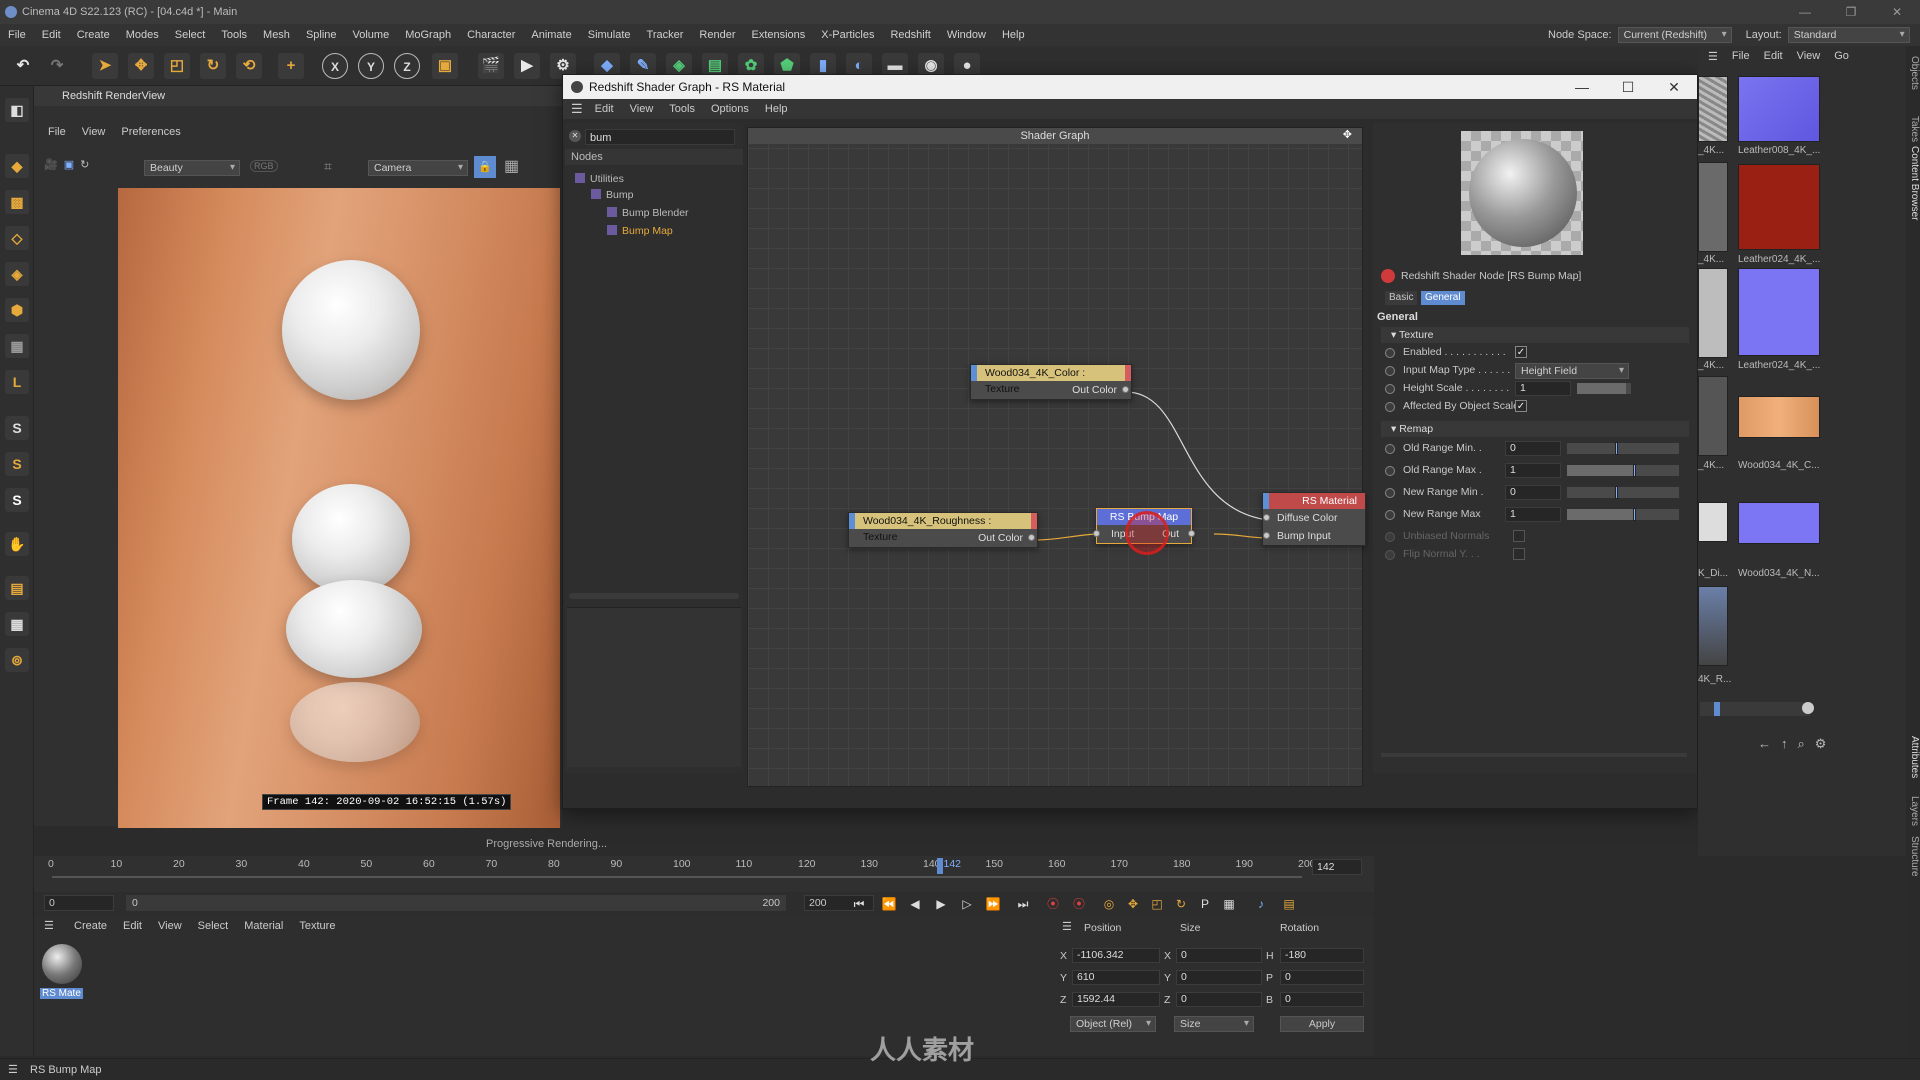 The height and width of the screenshot is (1080, 1920). Describe the element at coordinates (57, 66) in the screenshot. I see `redo-icon: ↷` at that location.